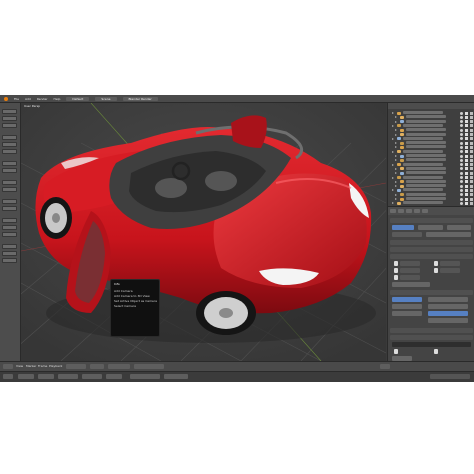 The height and width of the screenshot is (474, 474). I want to click on panel-render-header, so click(431, 220).